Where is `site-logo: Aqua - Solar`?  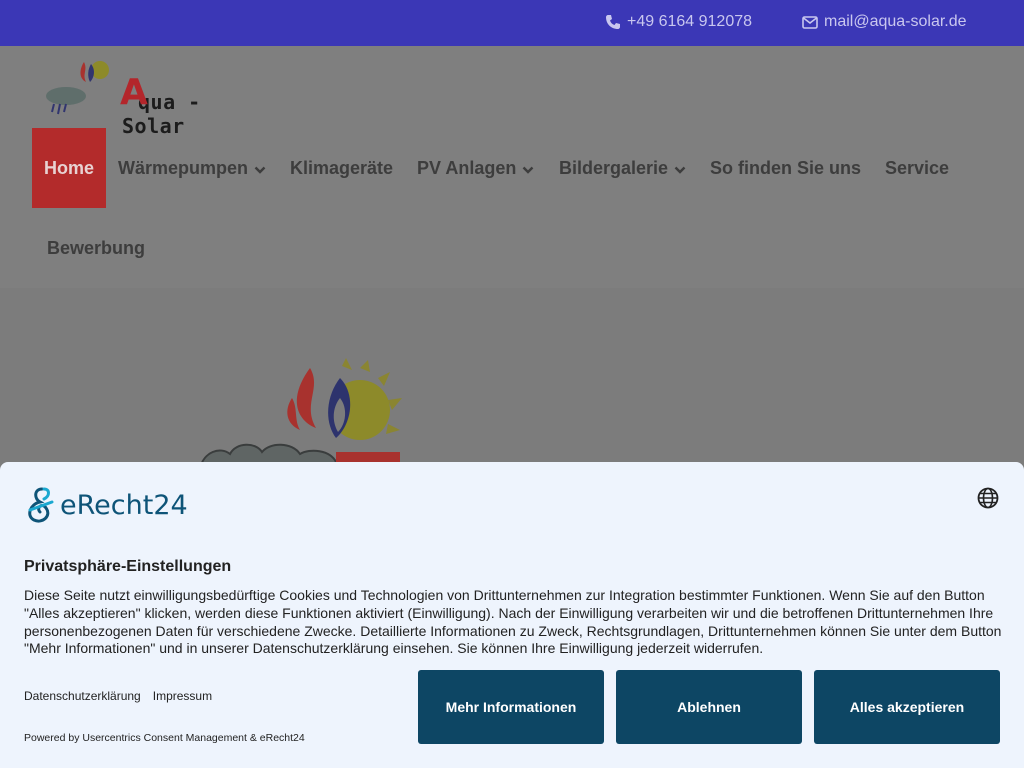
site-logo: Aqua - Solar is located at coordinates (134, 97).